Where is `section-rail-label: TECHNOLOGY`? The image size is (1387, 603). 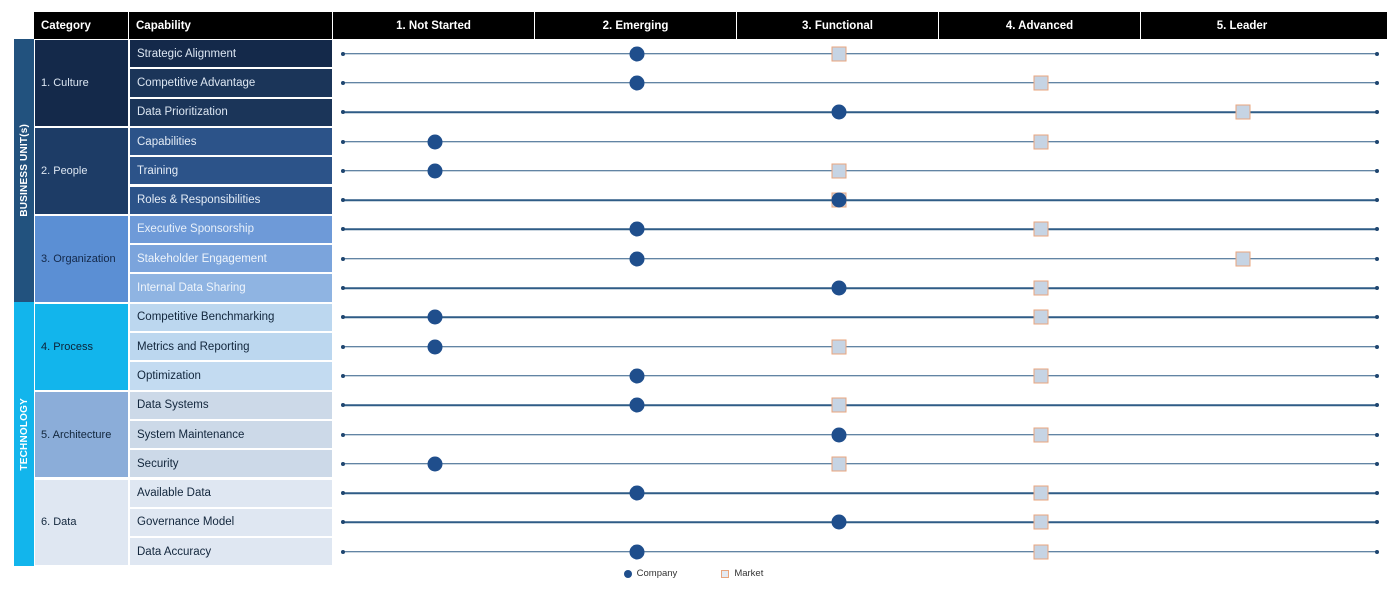 section-rail-label: TECHNOLOGY is located at coordinates (24, 434).